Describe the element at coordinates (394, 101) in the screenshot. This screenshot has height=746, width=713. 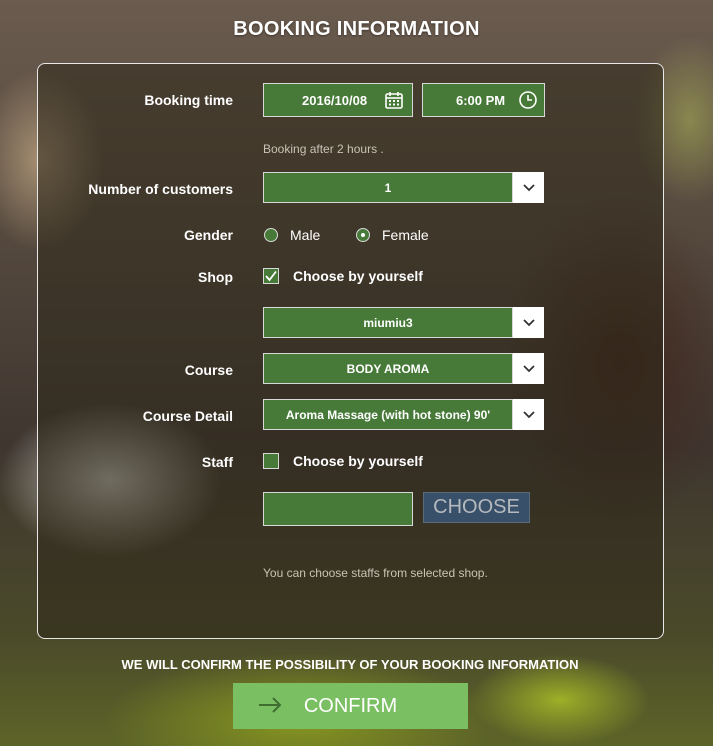
I see `calendar-icon` at that location.